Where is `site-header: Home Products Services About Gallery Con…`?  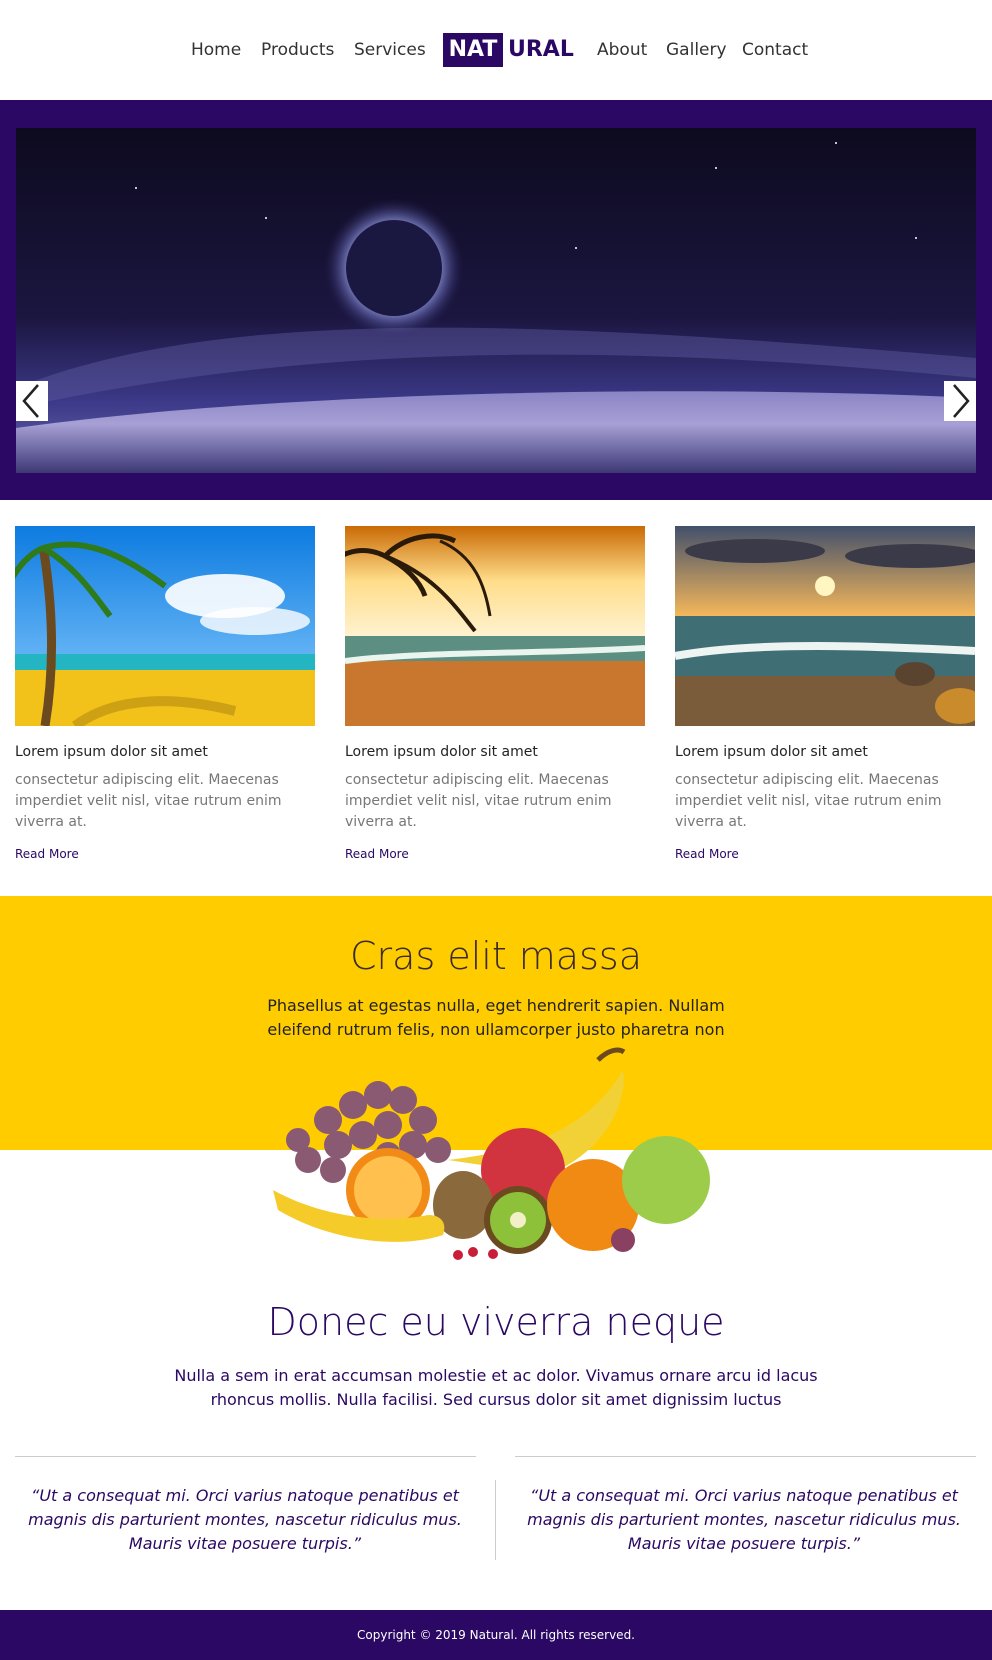 site-header: Home Products Services About Gallery Con… is located at coordinates (496, 50).